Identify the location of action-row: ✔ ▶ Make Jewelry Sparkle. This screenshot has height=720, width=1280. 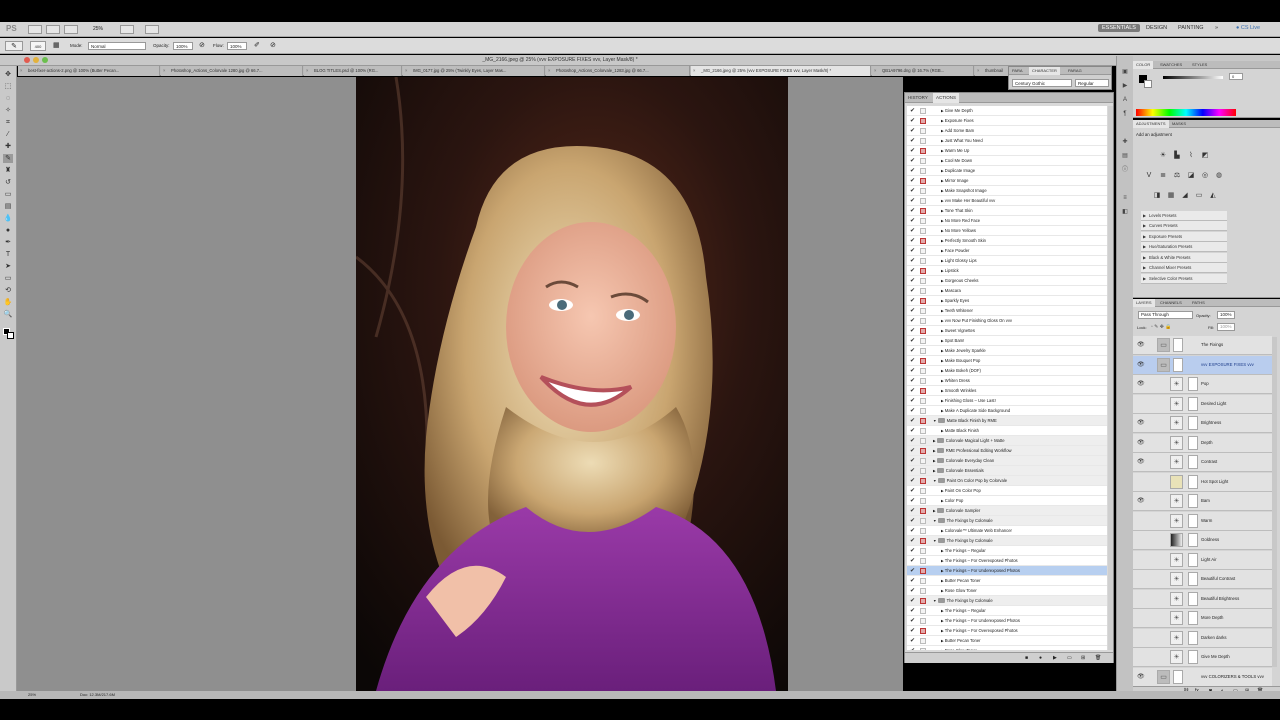
(1007, 351).